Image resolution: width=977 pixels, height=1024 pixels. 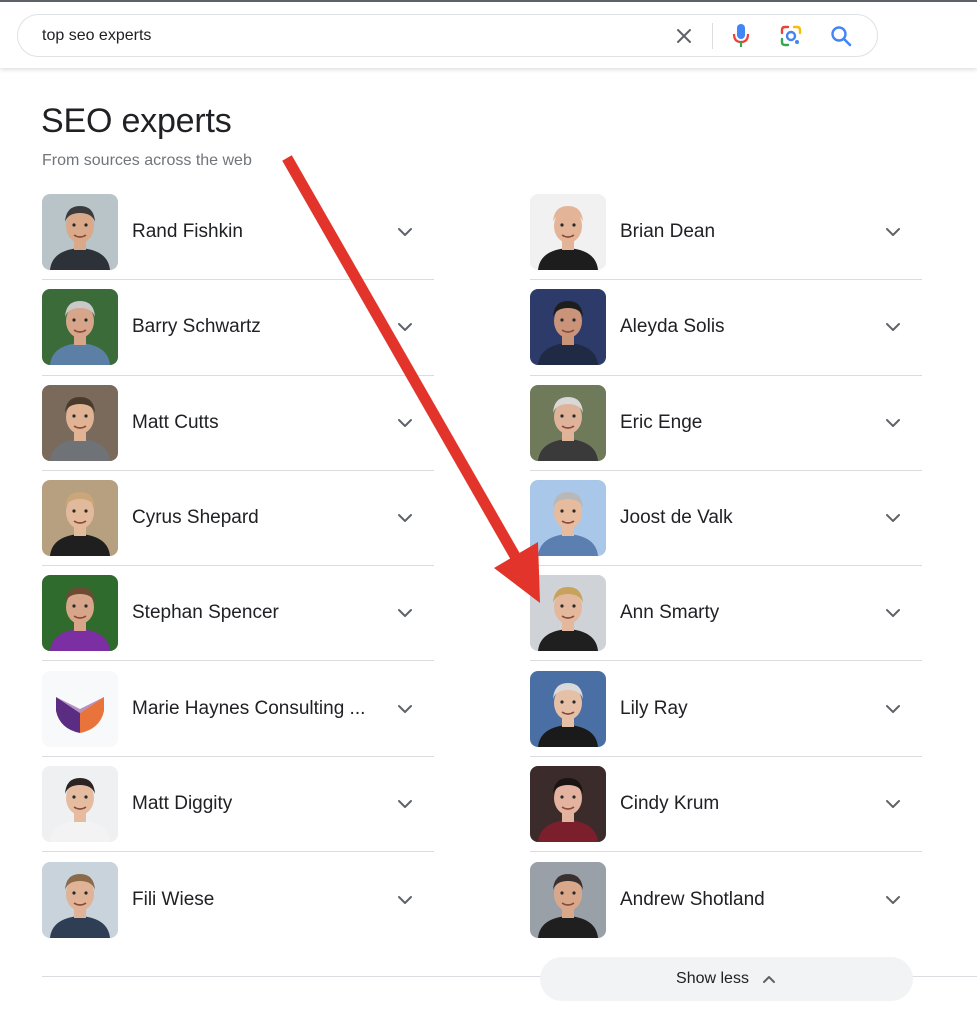 I want to click on expert-row: Joost de Valk, so click(x=726, y=519).